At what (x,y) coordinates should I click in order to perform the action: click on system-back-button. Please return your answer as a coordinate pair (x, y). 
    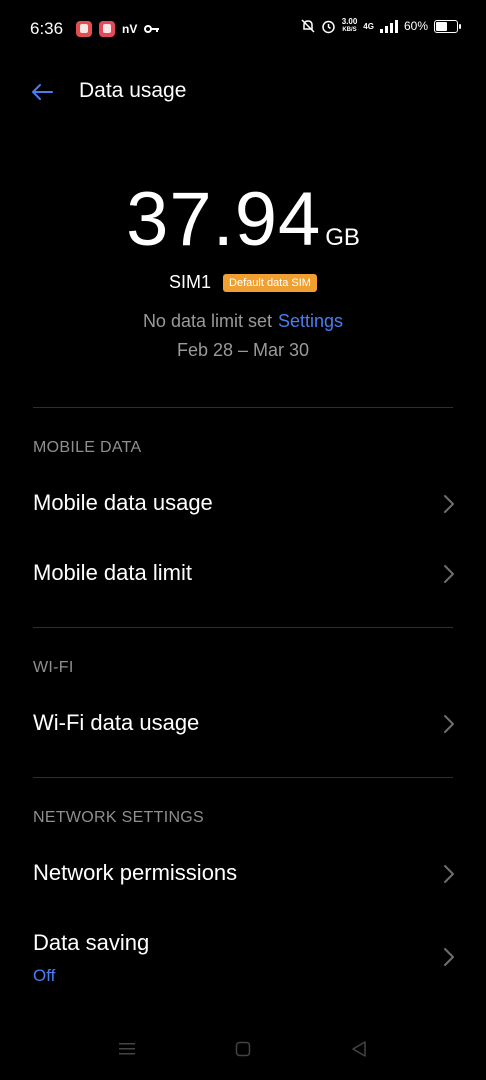
    Looking at the image, I should click on (359, 1049).